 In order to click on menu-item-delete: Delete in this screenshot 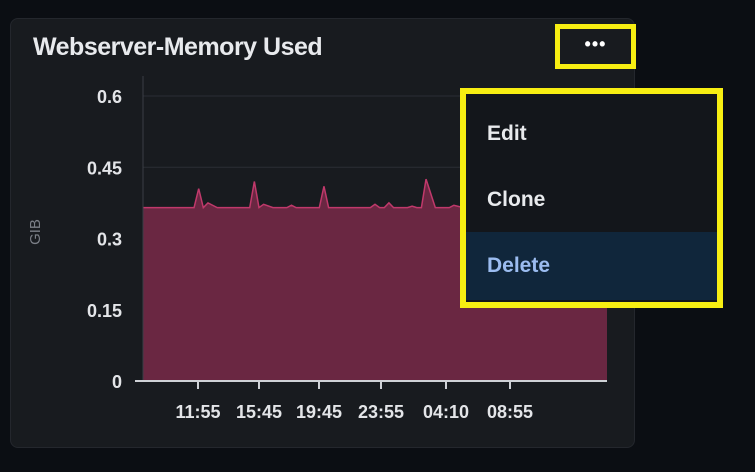, I will do `click(591, 266)`.